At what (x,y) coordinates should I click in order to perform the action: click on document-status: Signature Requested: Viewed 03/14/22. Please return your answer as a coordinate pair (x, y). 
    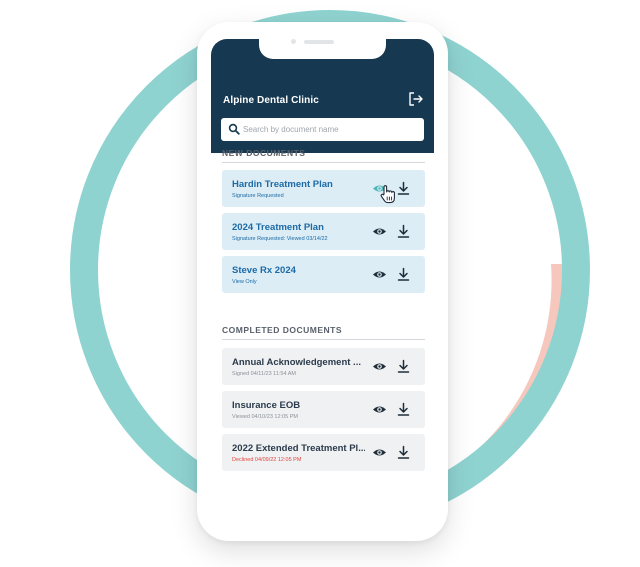
    Looking at the image, I should click on (280, 239).